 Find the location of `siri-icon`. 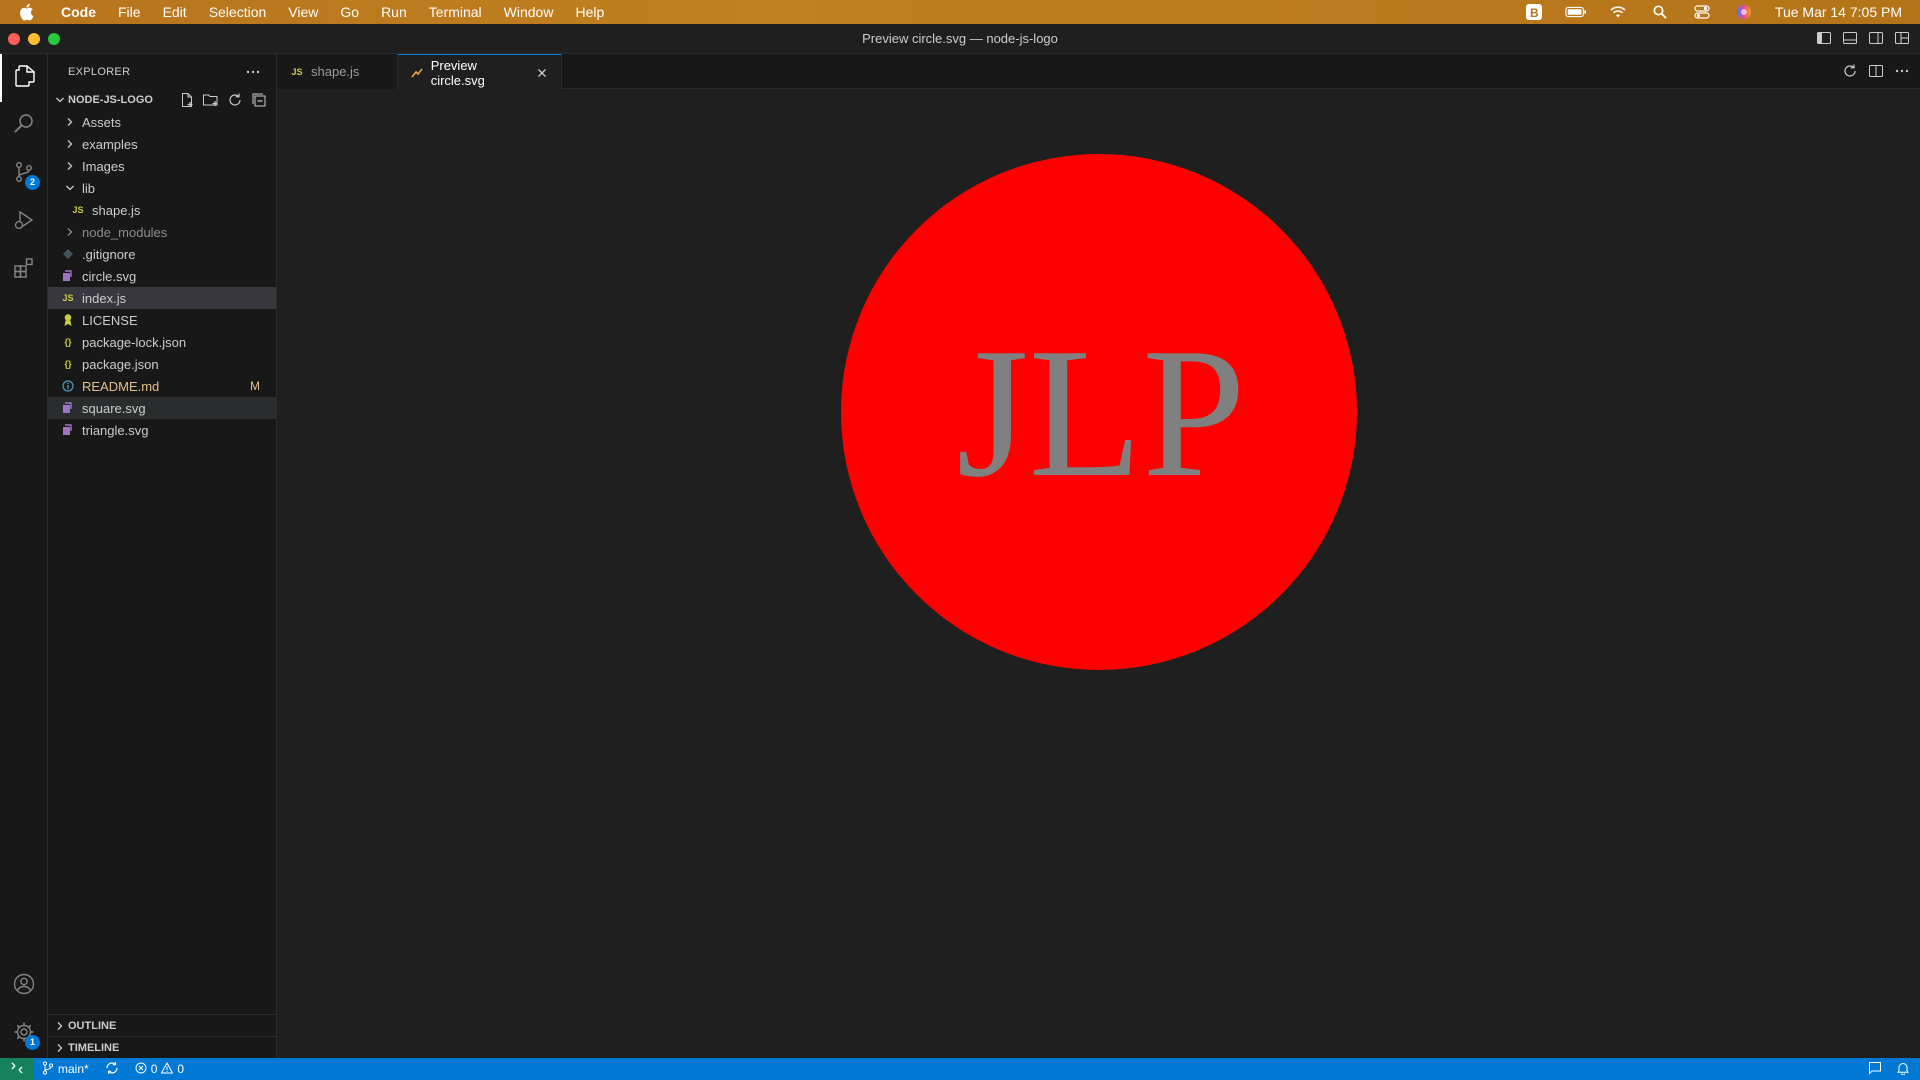

siri-icon is located at coordinates (1744, 12).